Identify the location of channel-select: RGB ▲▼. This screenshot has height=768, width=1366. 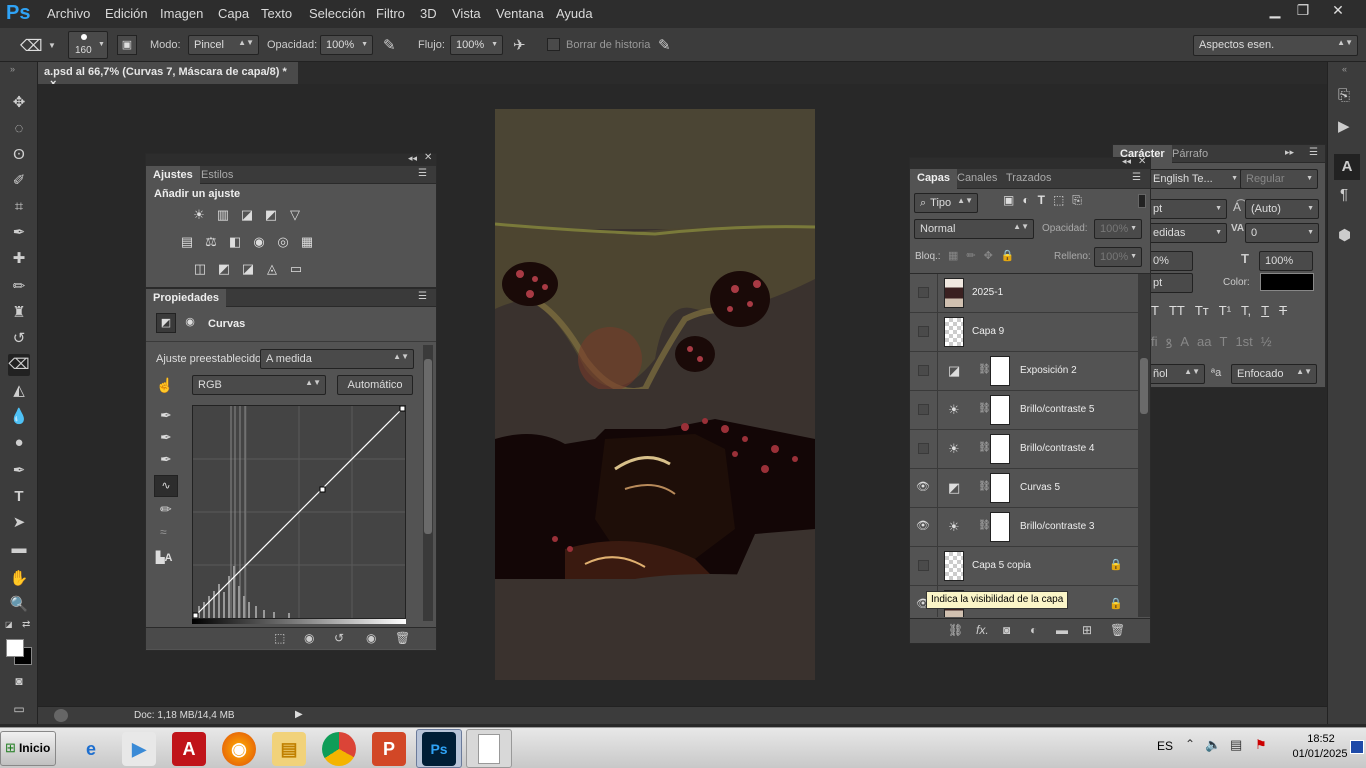
(259, 385).